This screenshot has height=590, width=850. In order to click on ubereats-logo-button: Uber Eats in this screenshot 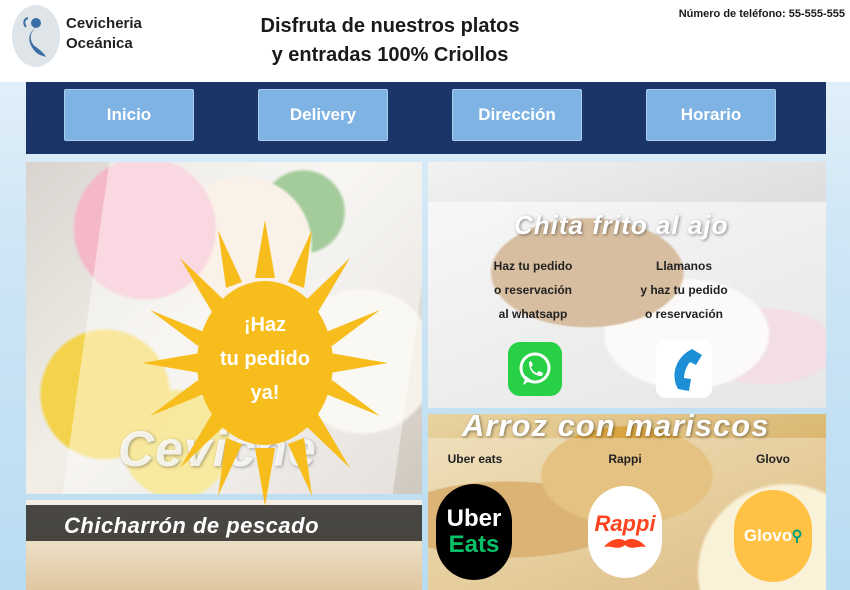, I will do `click(474, 532)`.